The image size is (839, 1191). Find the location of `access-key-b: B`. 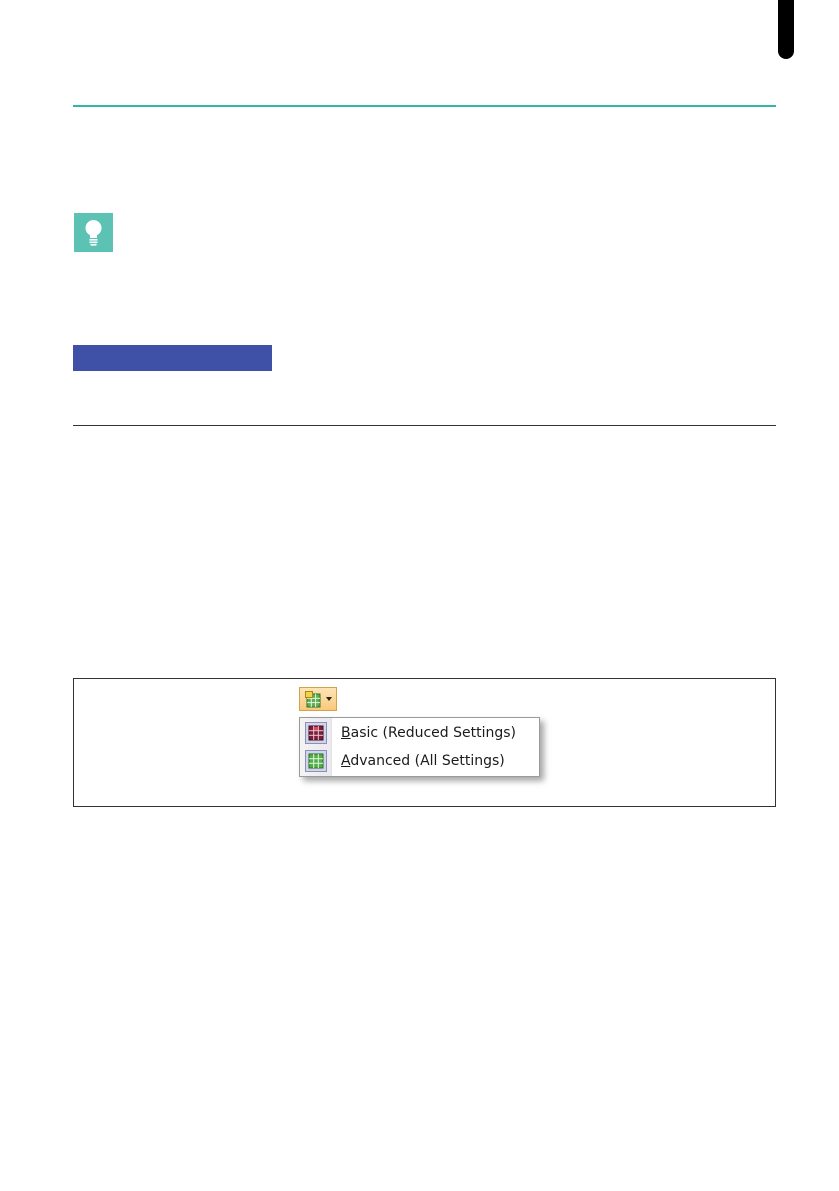

access-key-b: B is located at coordinates (346, 733).